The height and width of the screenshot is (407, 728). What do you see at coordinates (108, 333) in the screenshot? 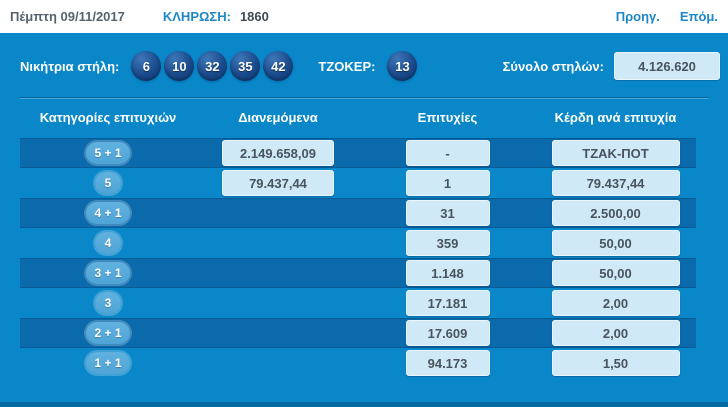
I see `category-badge: 2 + 1` at bounding box center [108, 333].